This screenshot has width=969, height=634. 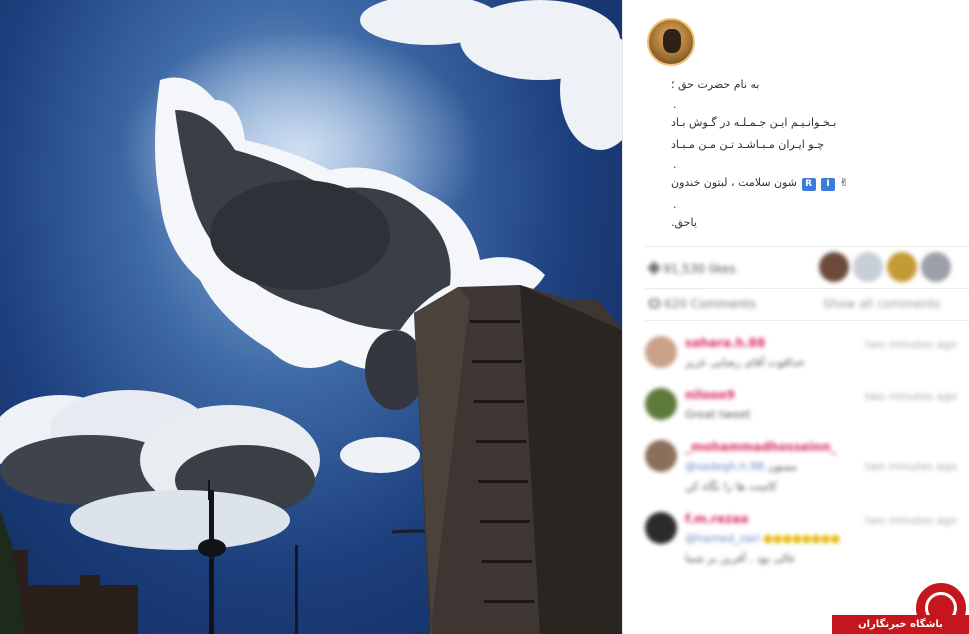 I want to click on comment-mention: @sadegh.h.98, so click(x=724, y=466).